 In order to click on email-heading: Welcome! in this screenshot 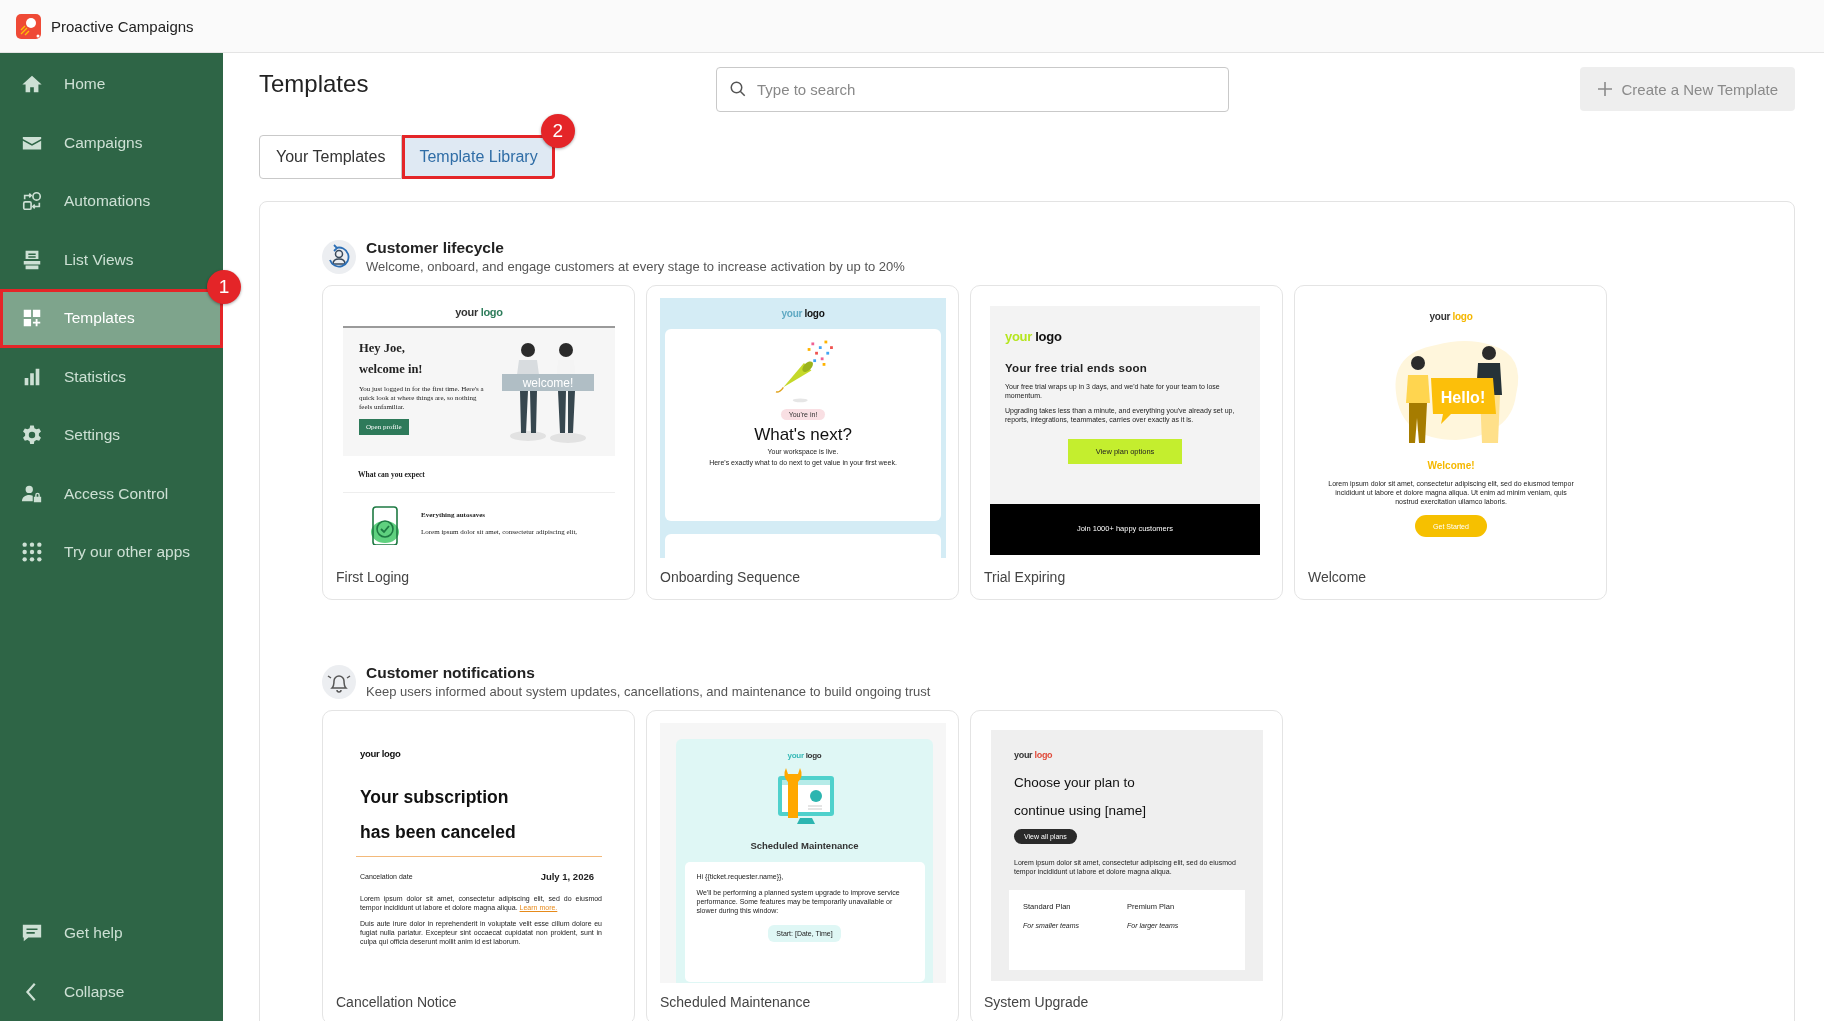, I will do `click(1451, 466)`.